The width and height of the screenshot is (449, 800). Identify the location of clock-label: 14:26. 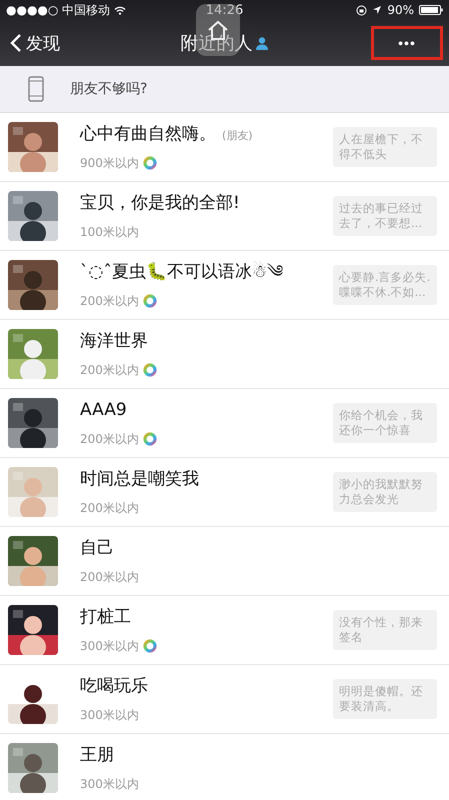
(225, 10).